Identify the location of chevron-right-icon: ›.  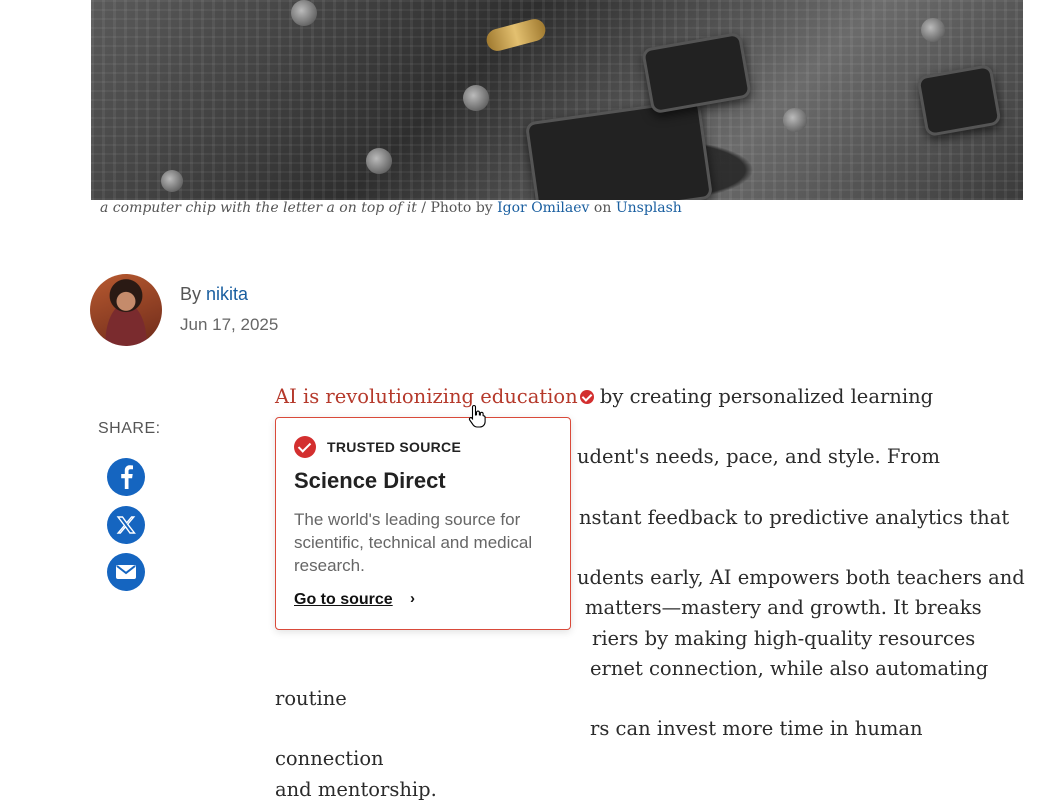
(412, 598).